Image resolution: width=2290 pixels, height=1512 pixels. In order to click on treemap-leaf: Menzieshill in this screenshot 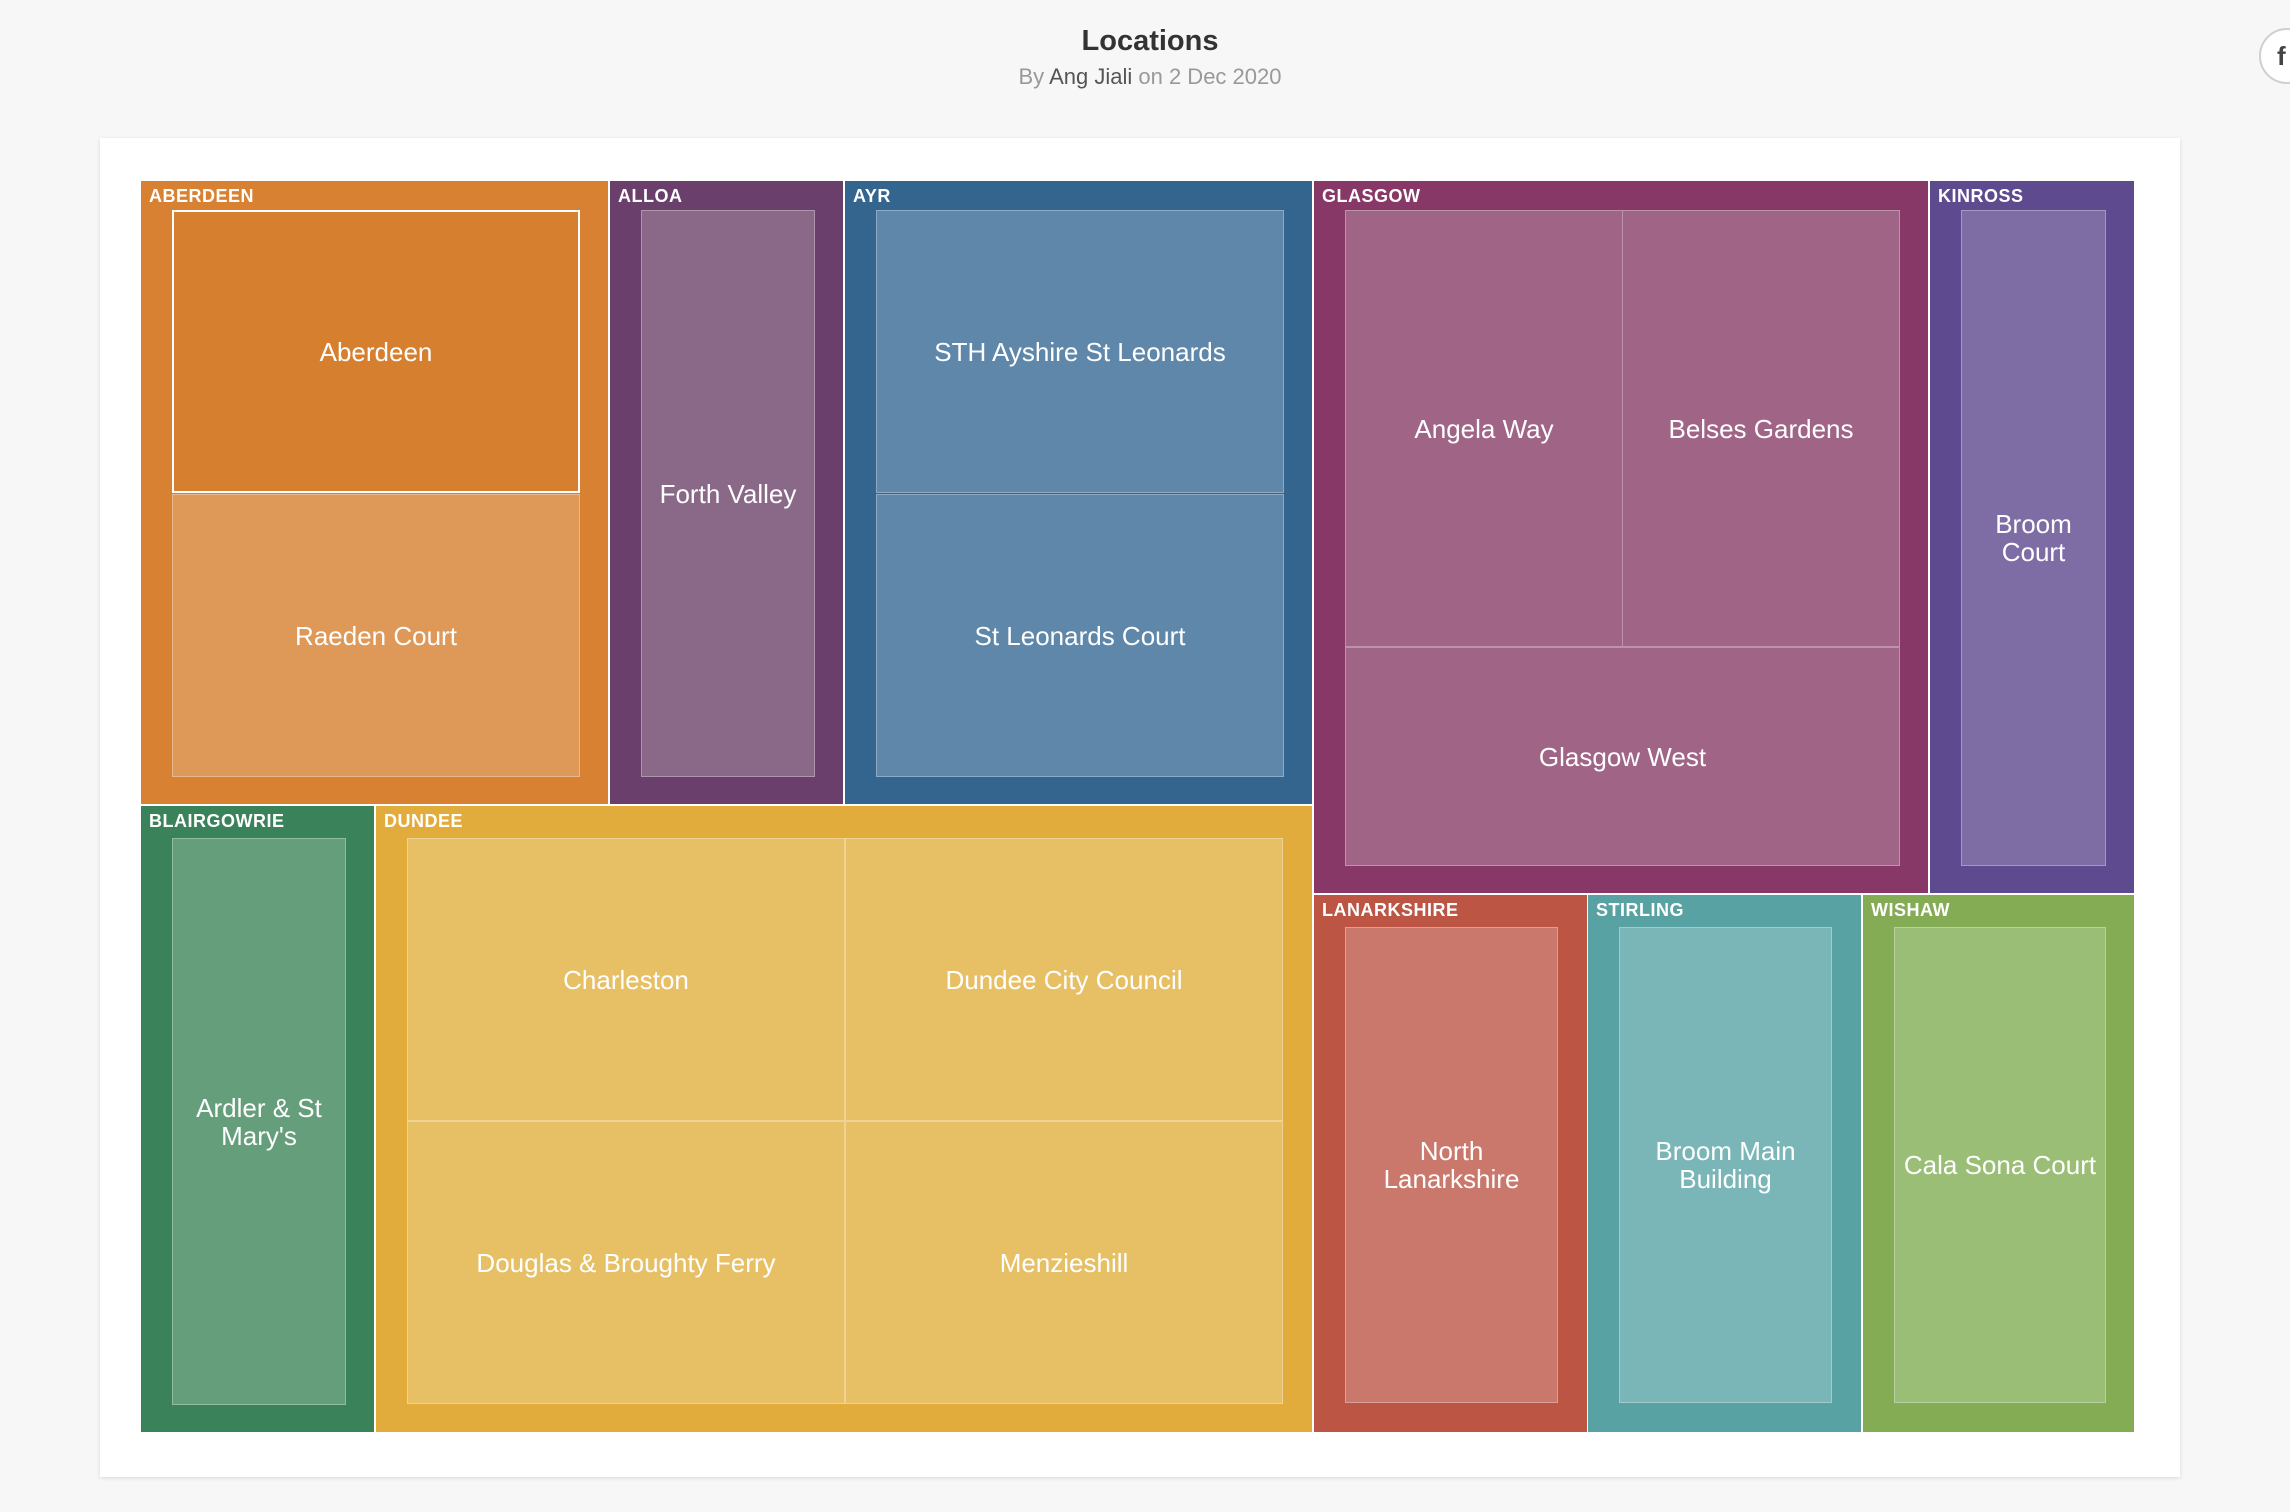, I will do `click(1064, 1262)`.